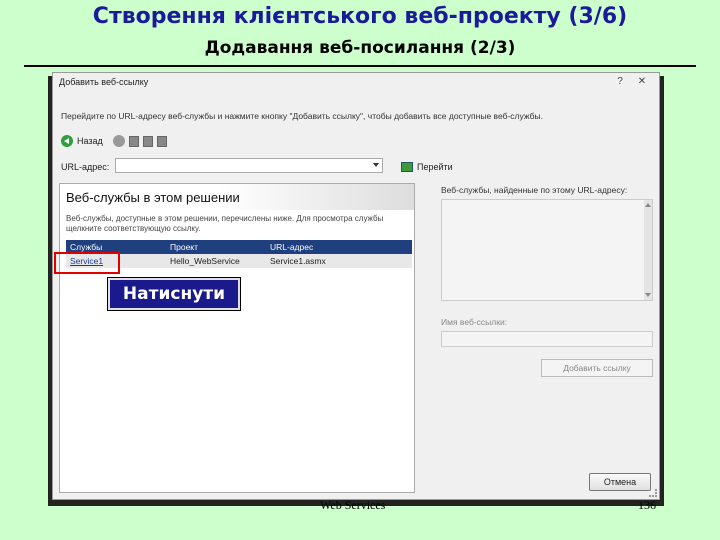  Describe the element at coordinates (205, 261) in the screenshot. I see `row-project: Hello_WebService` at that location.